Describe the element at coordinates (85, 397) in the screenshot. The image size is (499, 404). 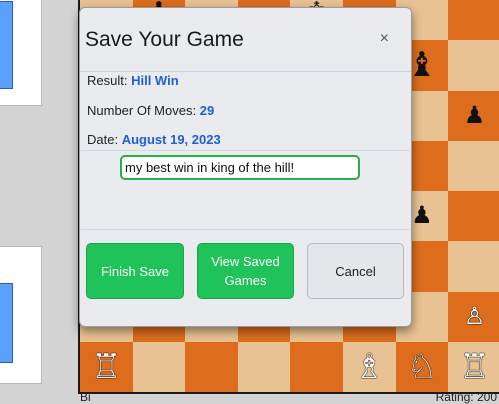
I see `player-name-label: Bi` at that location.